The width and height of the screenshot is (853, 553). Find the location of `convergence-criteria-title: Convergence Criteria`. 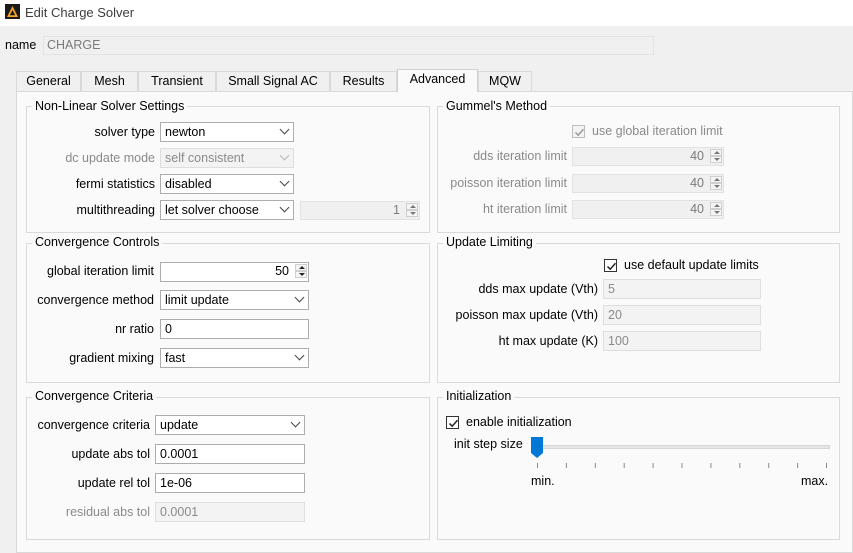

convergence-criteria-title: Convergence Criteria is located at coordinates (94, 396).